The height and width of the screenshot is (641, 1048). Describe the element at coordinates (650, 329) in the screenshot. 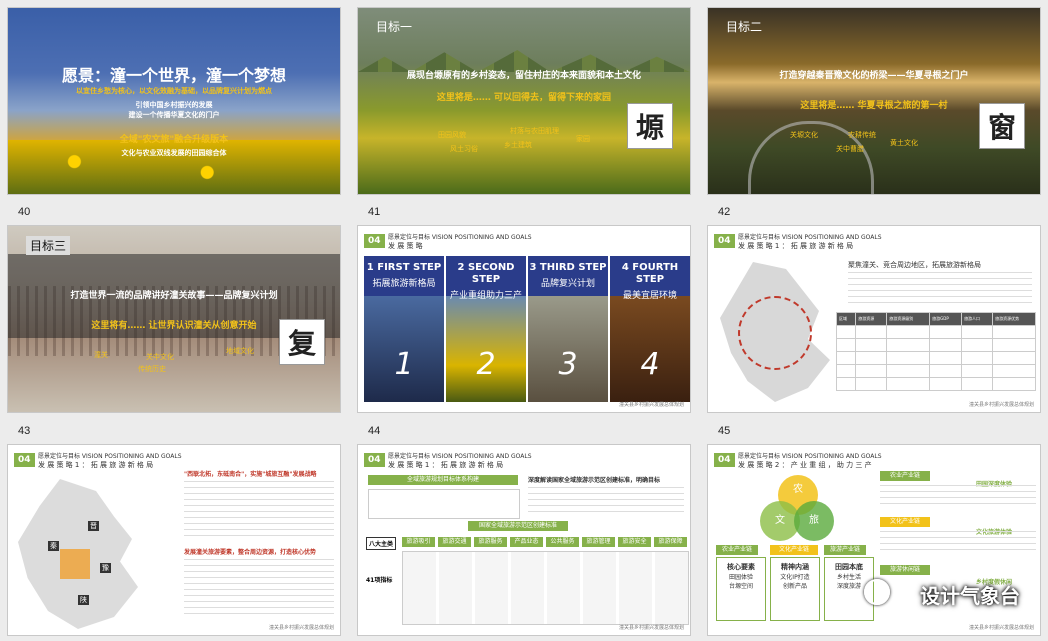

I see `step-card-4: 4 FOURTH STEP 最美宜居环境 4` at that location.